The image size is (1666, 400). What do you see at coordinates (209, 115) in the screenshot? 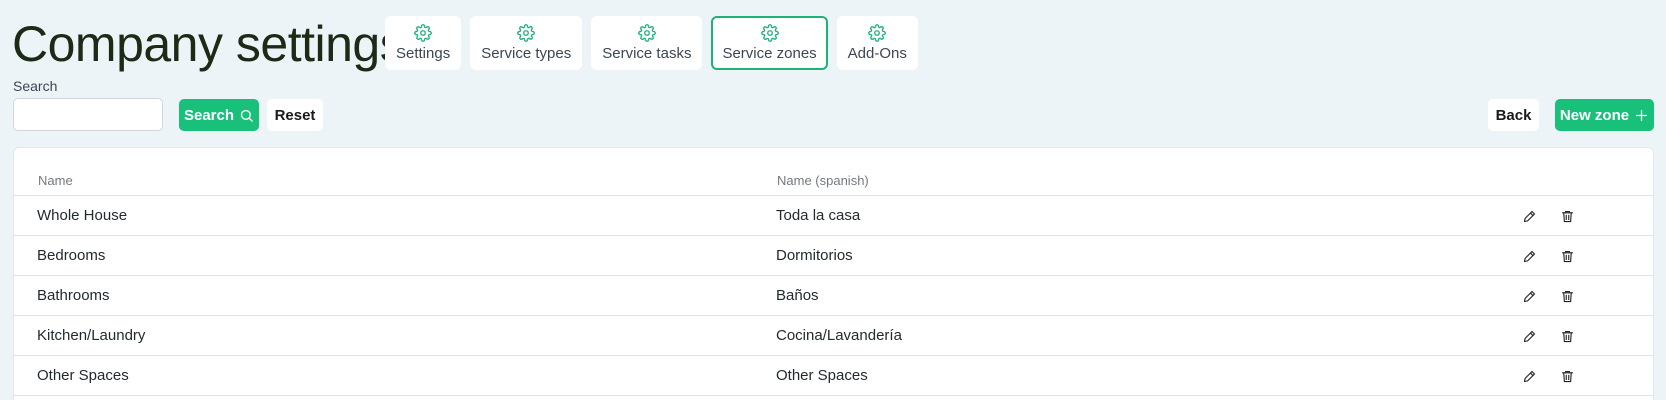
I see `search-button-label: Search` at bounding box center [209, 115].